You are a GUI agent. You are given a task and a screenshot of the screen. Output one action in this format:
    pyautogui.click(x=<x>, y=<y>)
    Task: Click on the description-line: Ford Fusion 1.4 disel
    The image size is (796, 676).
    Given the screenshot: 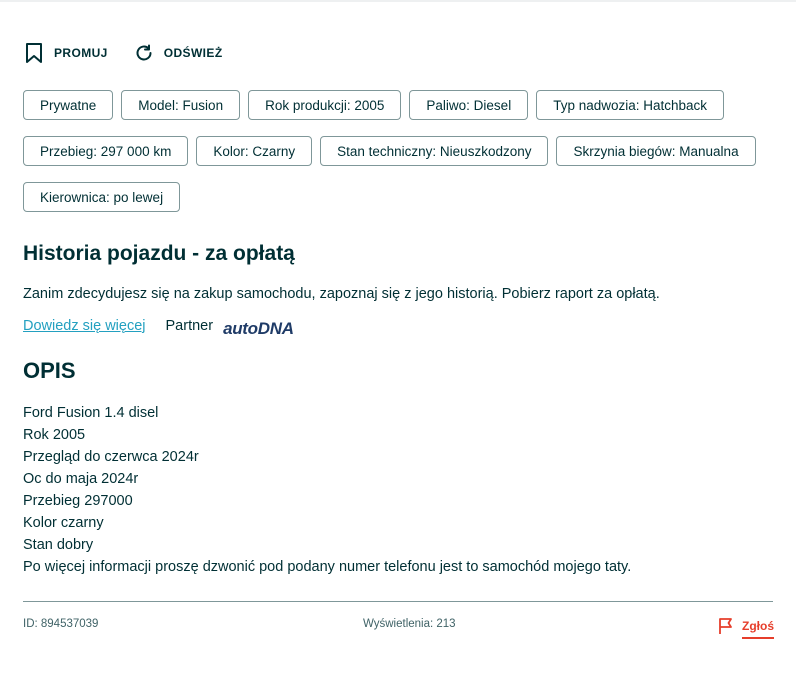 What is the action you would take?
    pyautogui.click(x=91, y=413)
    